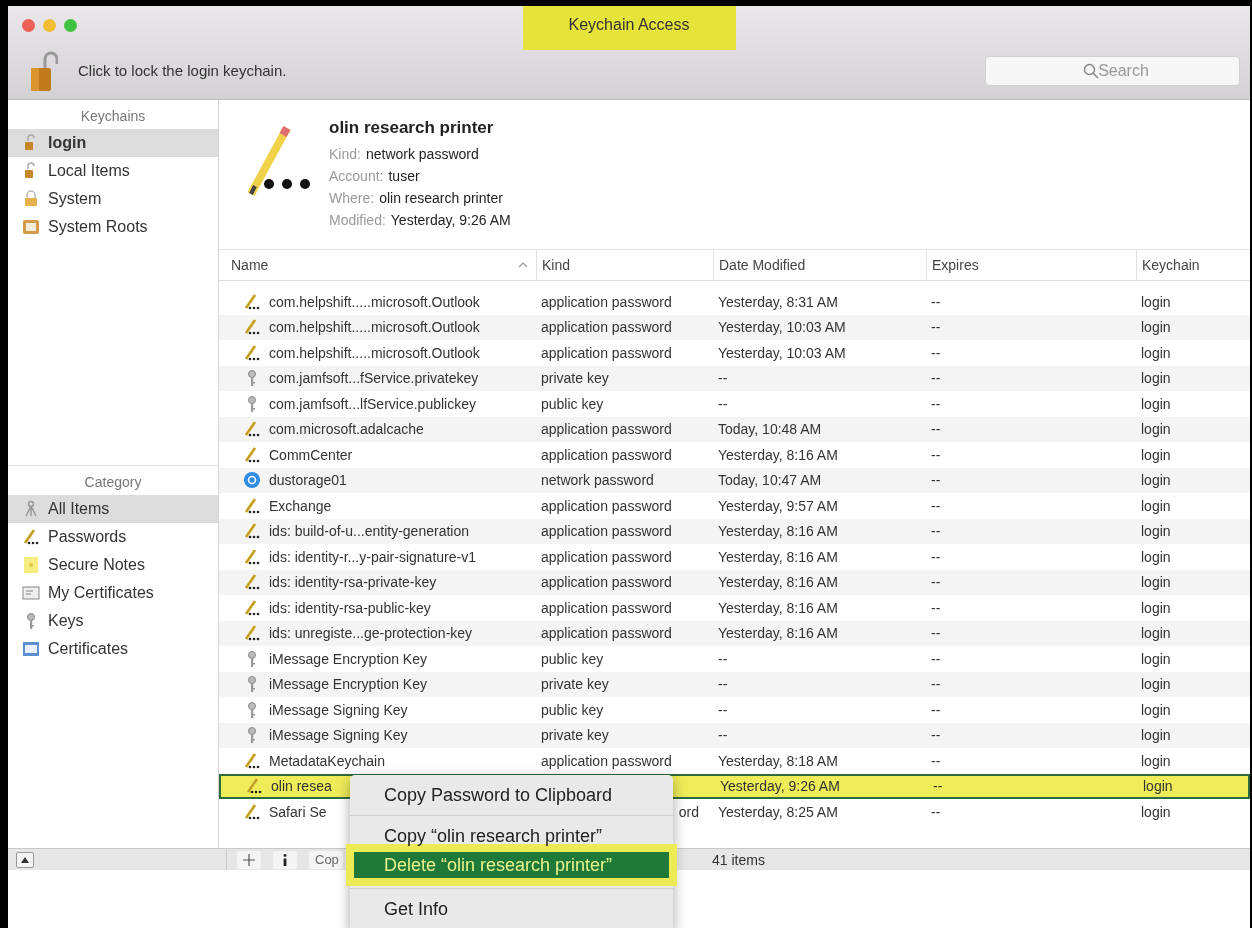 This screenshot has width=1252, height=928. Describe the element at coordinates (1112, 70) in the screenshot. I see `search-field: Search` at that location.